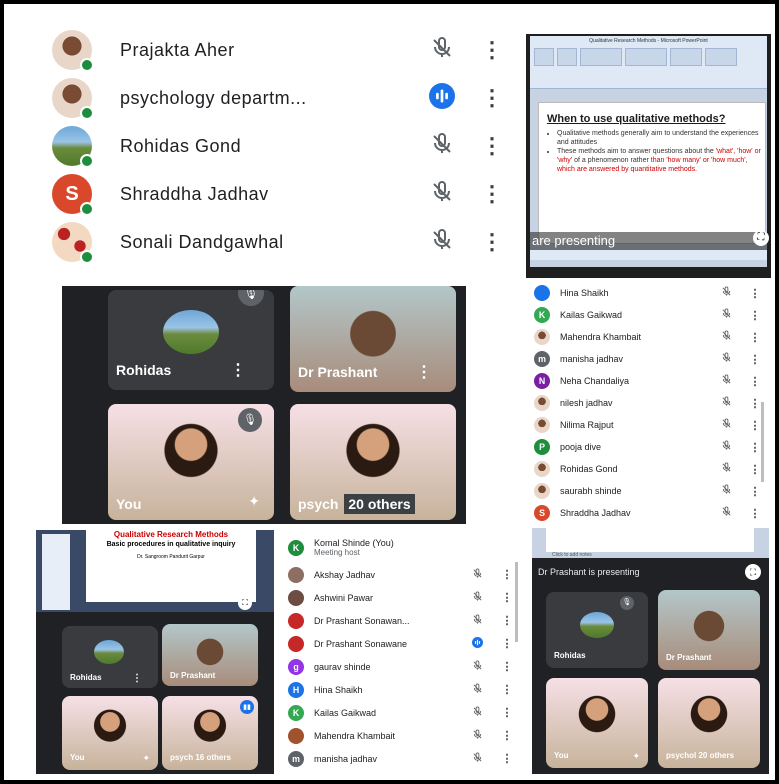  I want to click on participant-row: Nilima Rajput ⋮, so click(651, 425).